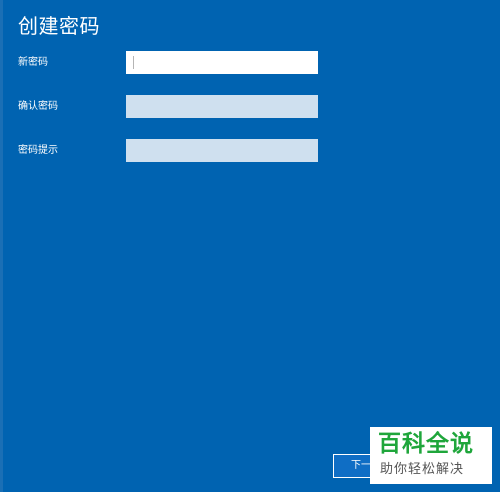  What do you see at coordinates (38, 106) in the screenshot?
I see `confirm-password-label: 确认密码` at bounding box center [38, 106].